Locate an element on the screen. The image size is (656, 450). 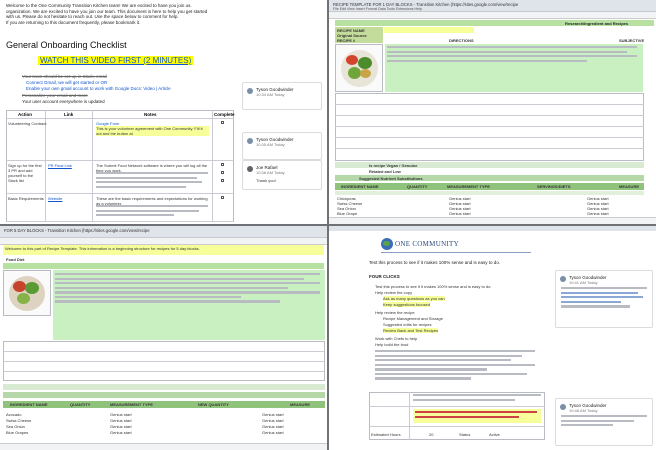
ingredient-name: Blue Grapes is located at coordinates (17, 432).